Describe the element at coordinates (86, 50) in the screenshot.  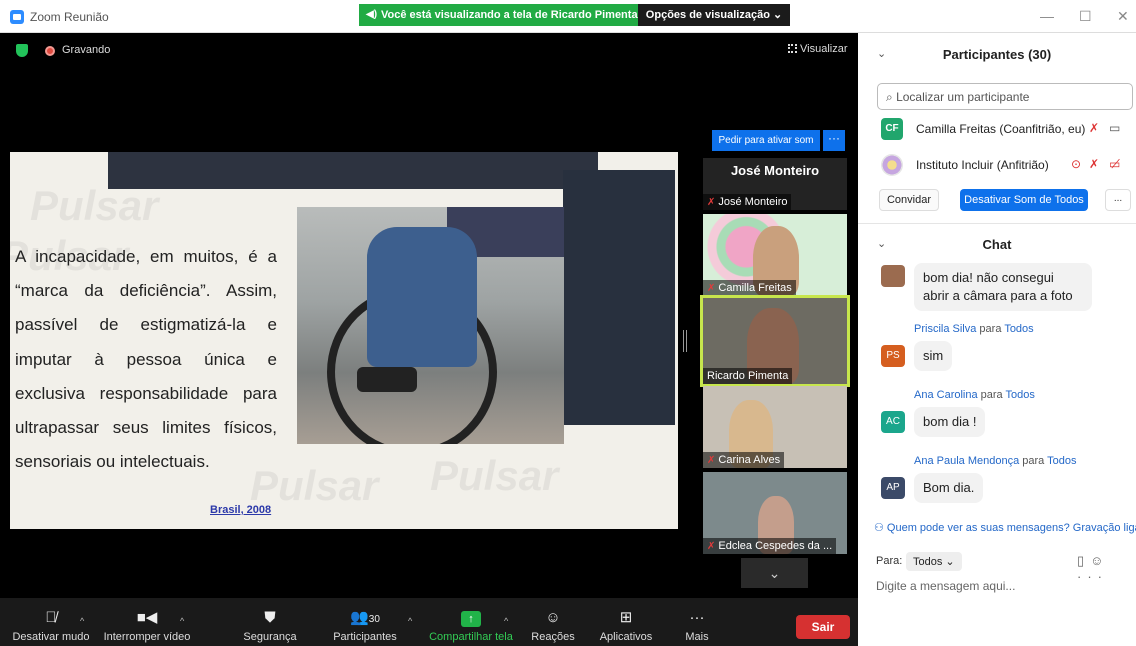
I see `recording-label: Gravando` at that location.